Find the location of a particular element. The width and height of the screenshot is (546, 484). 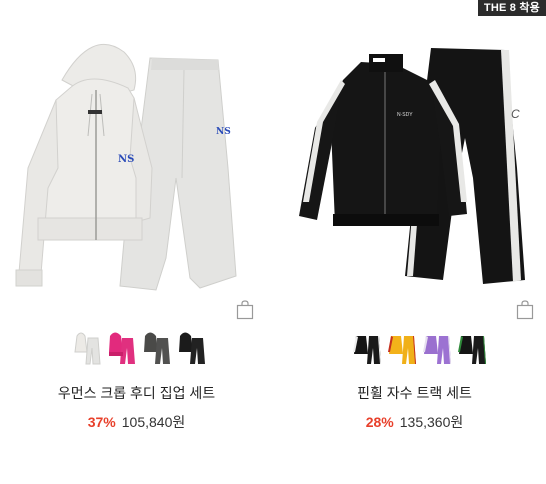

swatch-yellow is located at coordinates (402, 348).